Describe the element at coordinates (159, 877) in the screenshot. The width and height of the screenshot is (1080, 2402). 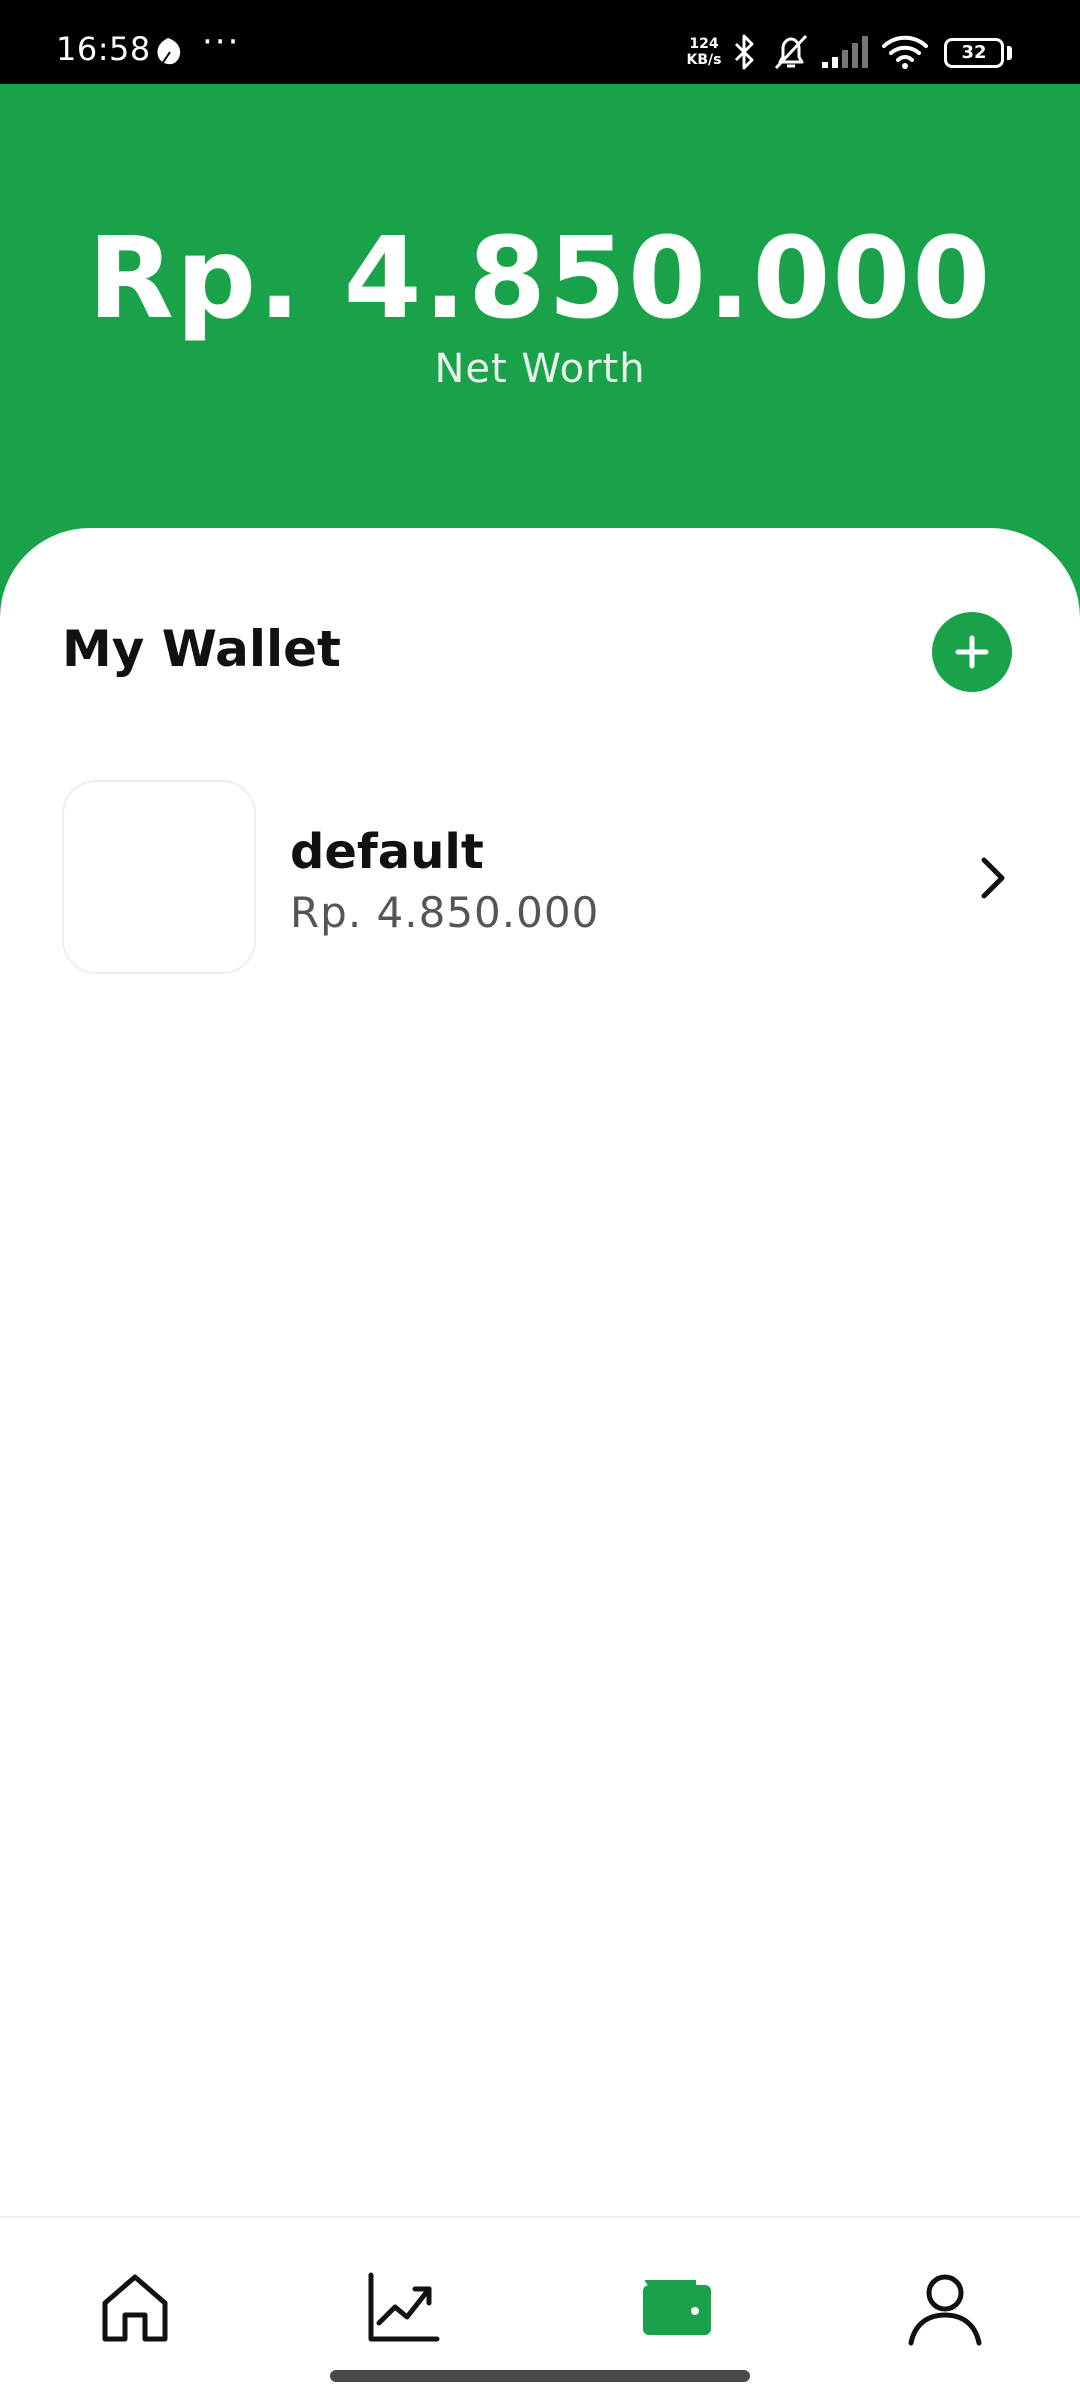
I see `wallet-thumbnail` at that location.